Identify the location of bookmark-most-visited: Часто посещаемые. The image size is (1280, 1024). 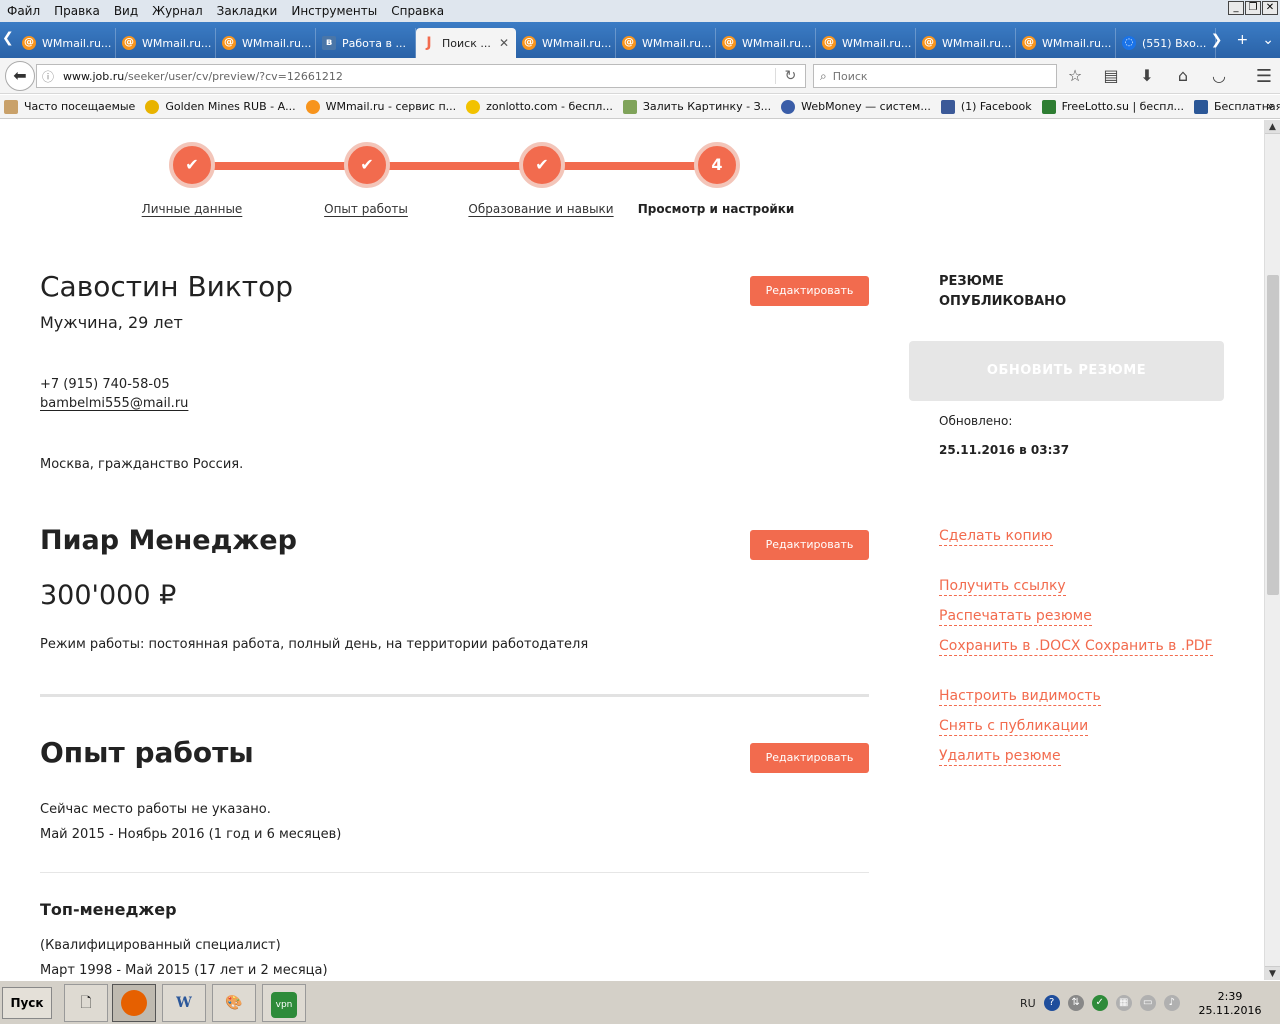
(69, 106).